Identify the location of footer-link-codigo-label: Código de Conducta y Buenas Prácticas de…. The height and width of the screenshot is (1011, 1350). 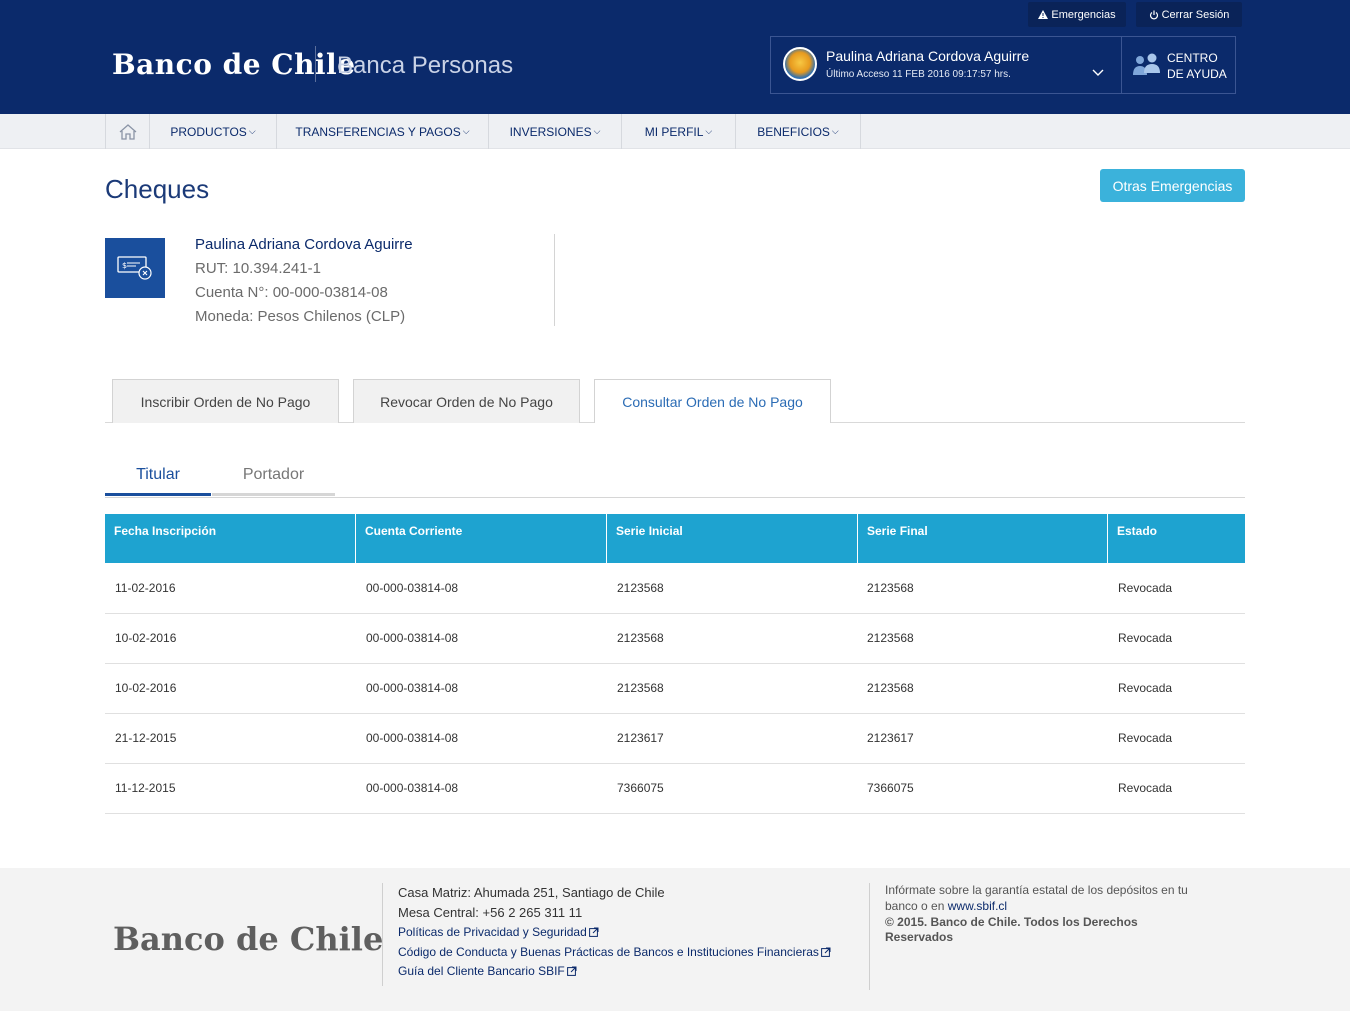
(608, 952).